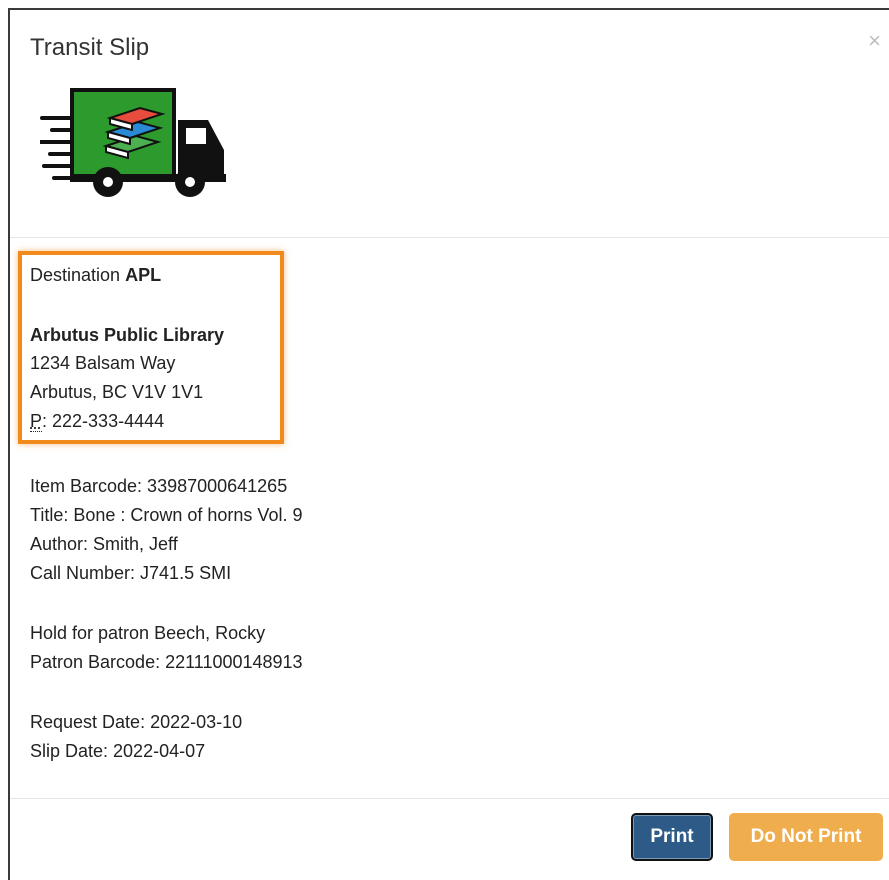 Image resolution: width=889 pixels, height=880 pixels. Describe the element at coordinates (166, 662) in the screenshot. I see `patron-barcode: Patron Barcode: 22111000148913` at that location.